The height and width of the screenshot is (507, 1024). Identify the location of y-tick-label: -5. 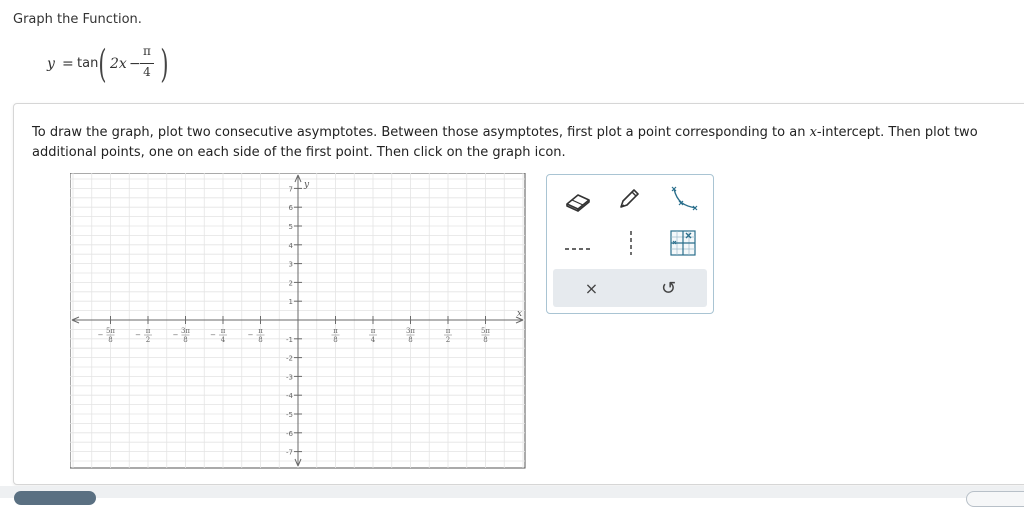
(289, 415).